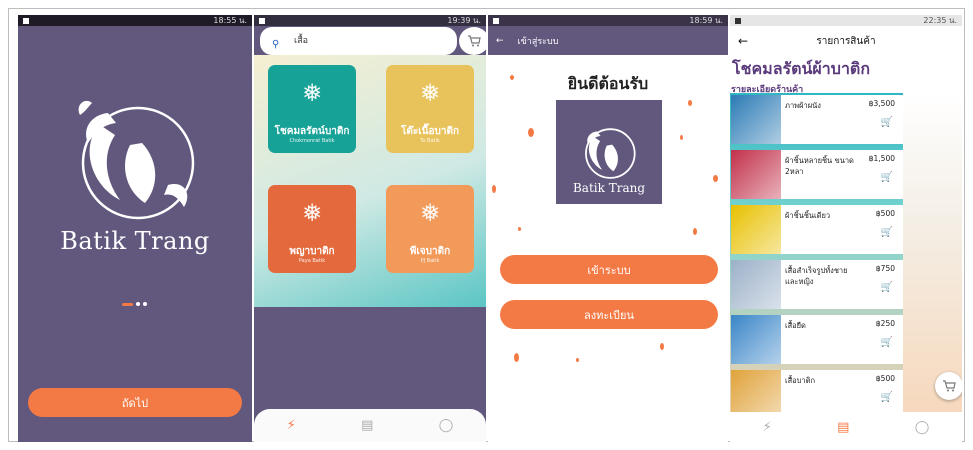 The width and height of the screenshot is (973, 450). What do you see at coordinates (430, 141) in the screenshot?
I see `shop-sub: To Batik` at bounding box center [430, 141].